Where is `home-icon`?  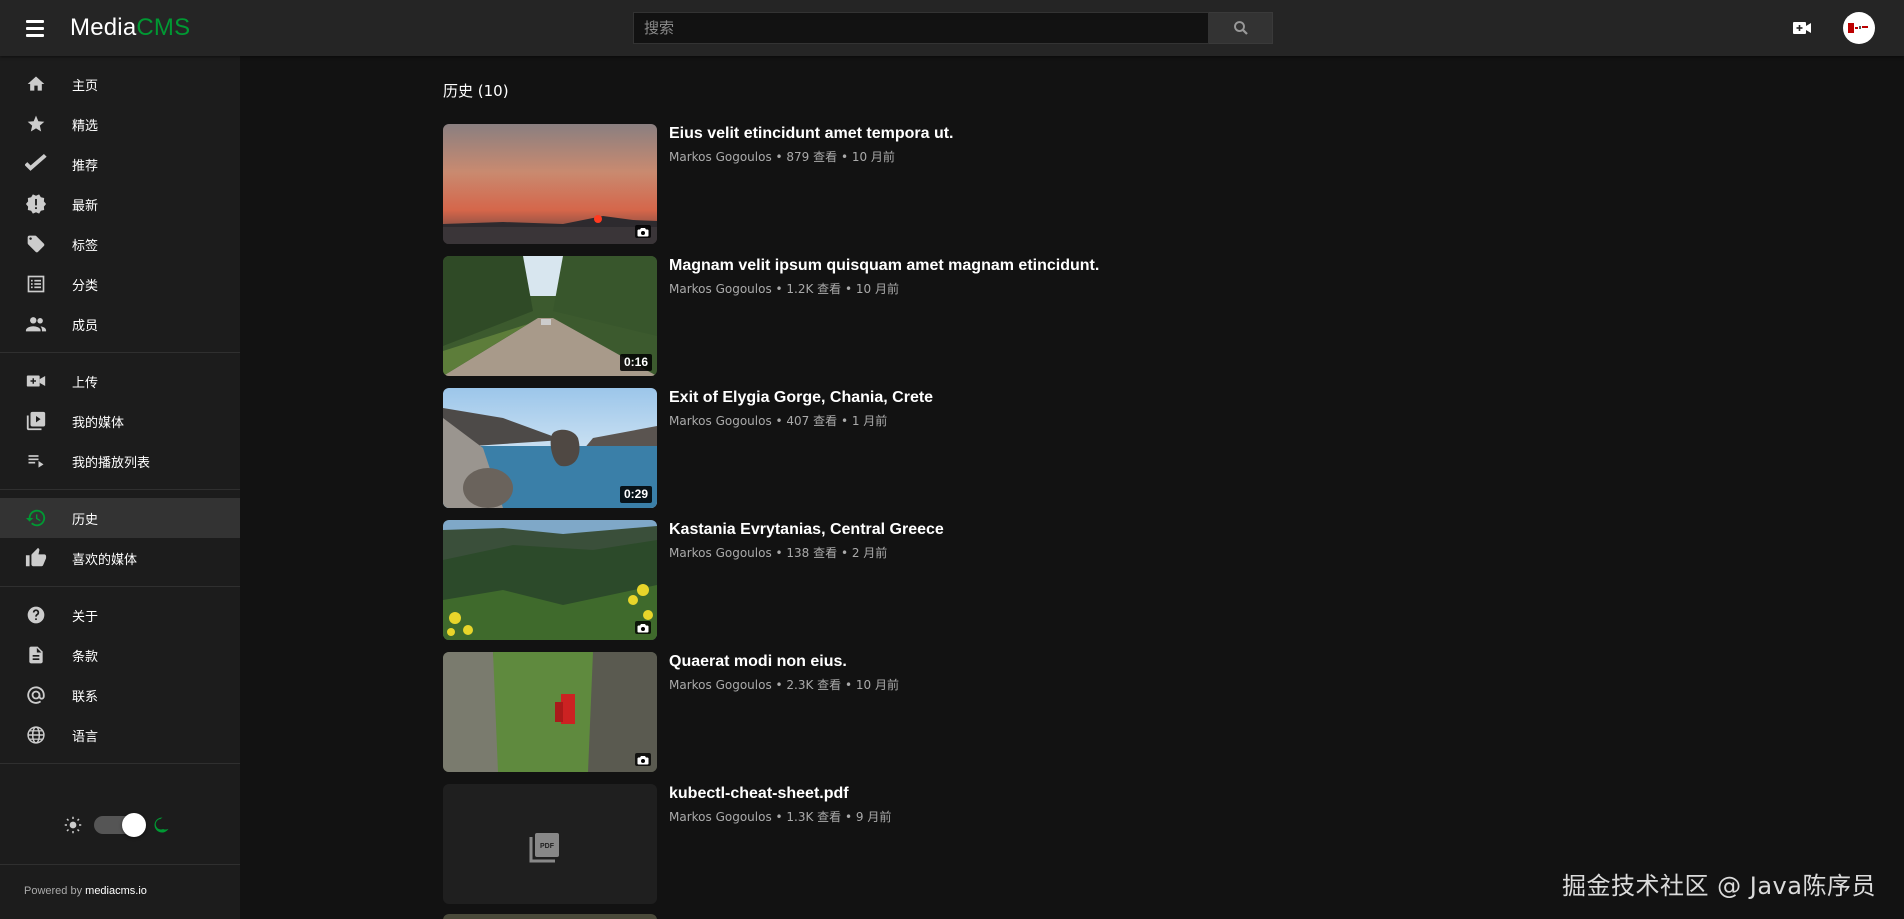
home-icon is located at coordinates (36, 84).